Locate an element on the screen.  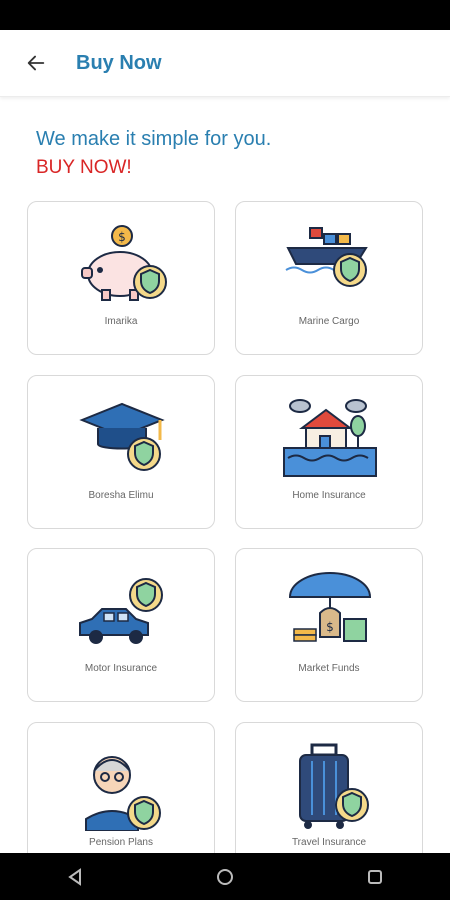
product-card-marine-cargo: Marine Cargo is located at coordinates (329, 278).